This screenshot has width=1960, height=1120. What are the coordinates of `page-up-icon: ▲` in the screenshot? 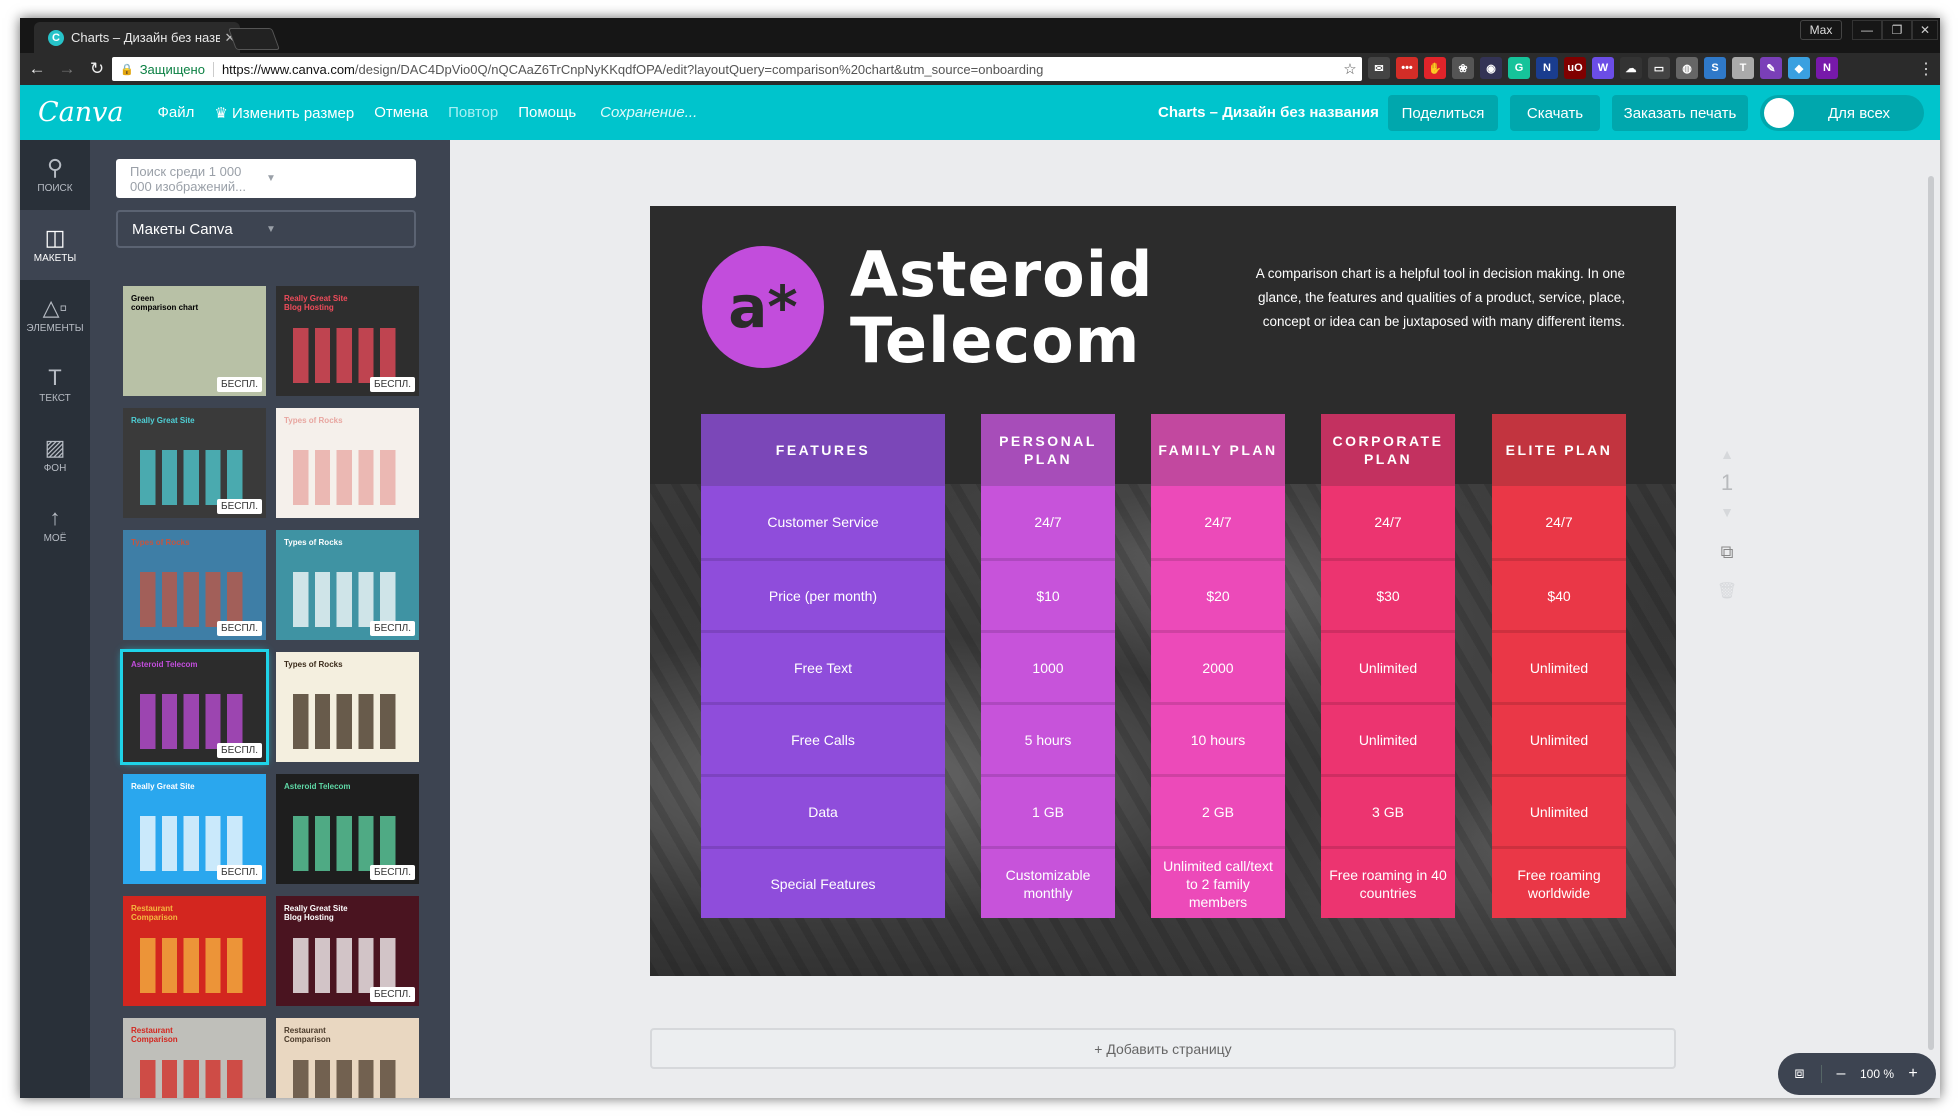 It's located at (1727, 454).